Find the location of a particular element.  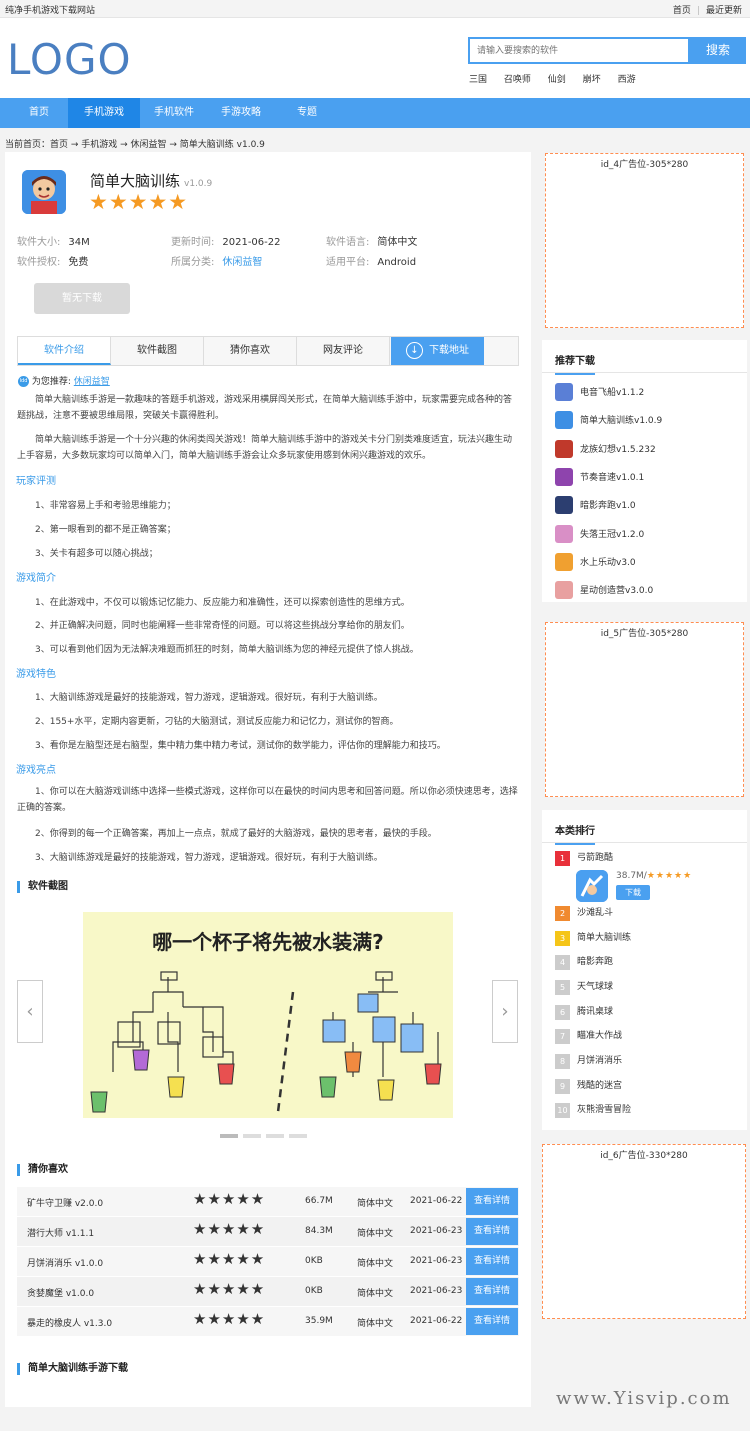

section-item: 3、大脑训练游戏是最好的技能游戏，智力游戏，逻辑游戏。很好玩，有利于大脑训练。 is located at coordinates (209, 858).